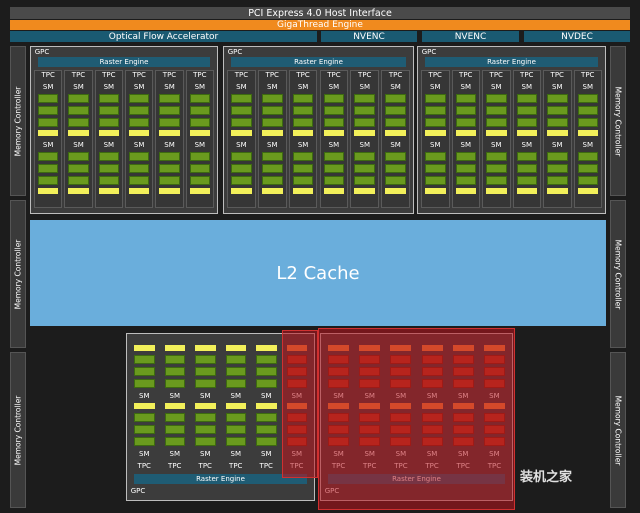 This screenshot has width=640, height=513. I want to click on nvdec: NVDEC, so click(577, 36).